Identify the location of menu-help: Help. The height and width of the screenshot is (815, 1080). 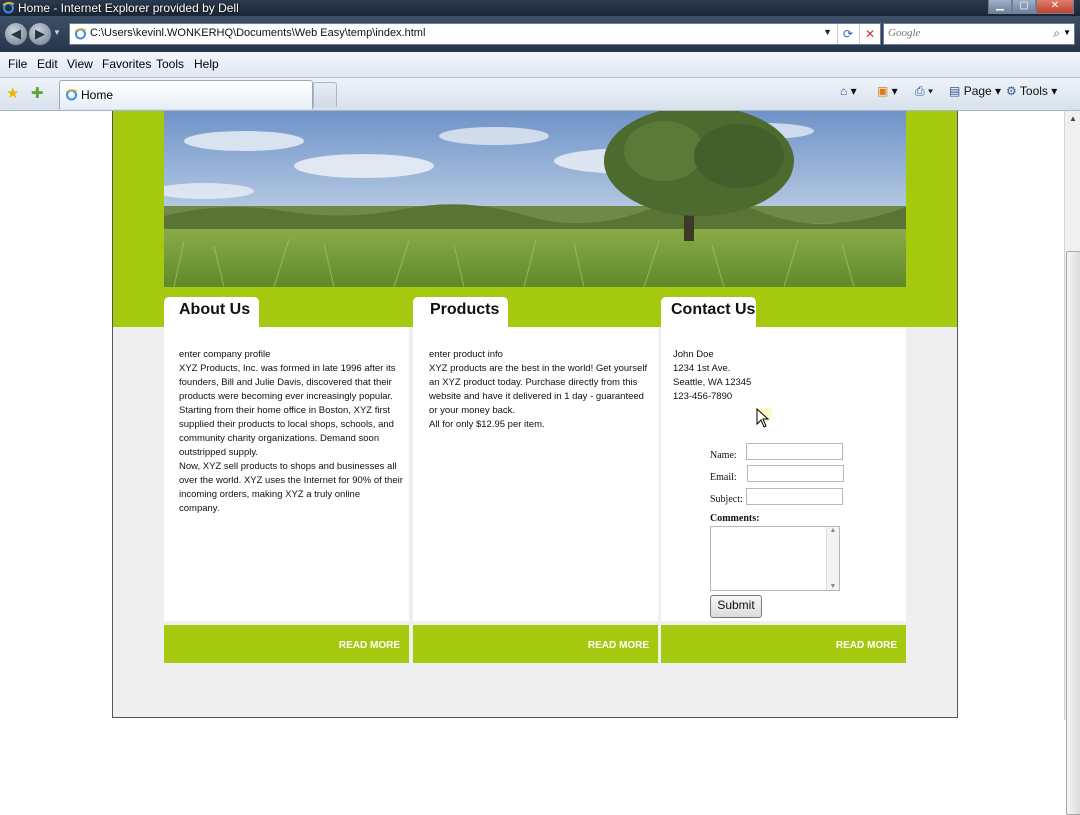
(206, 64).